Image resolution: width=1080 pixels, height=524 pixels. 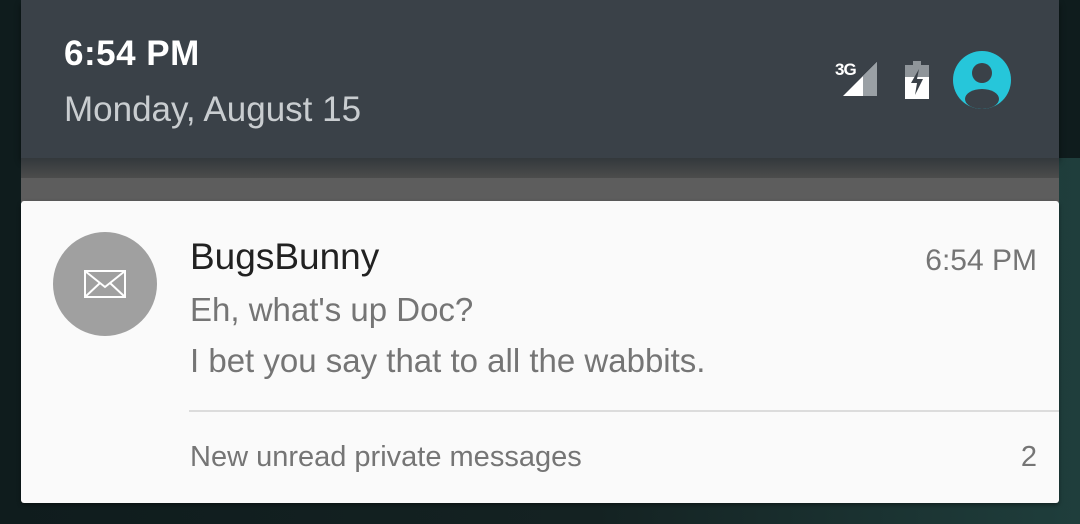 I want to click on notification-sender: BugsBunny, so click(x=285, y=256).